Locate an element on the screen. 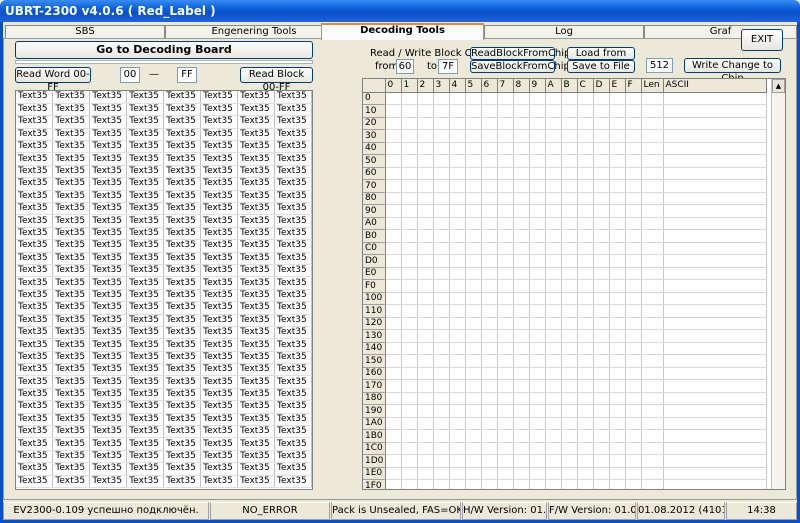 Image resolution: width=800 pixels, height=523 pixels. exit-button: EXIT is located at coordinates (762, 40).